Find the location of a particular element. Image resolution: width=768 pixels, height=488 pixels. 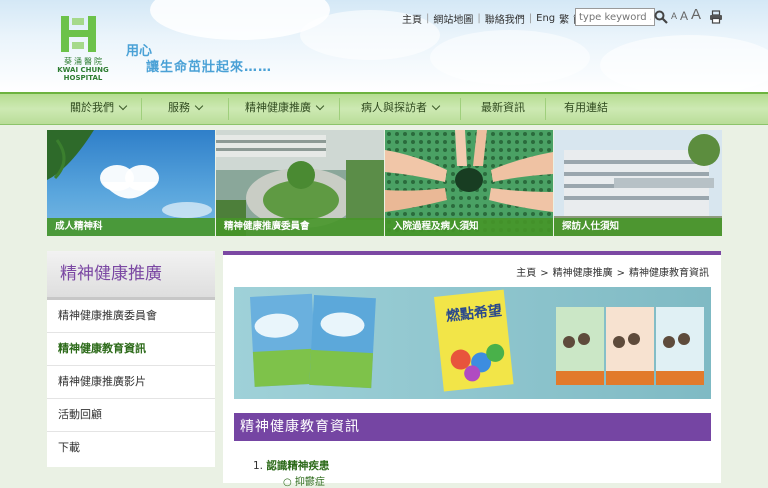

education-materials-photo: 燃點希望 is located at coordinates (472, 343).